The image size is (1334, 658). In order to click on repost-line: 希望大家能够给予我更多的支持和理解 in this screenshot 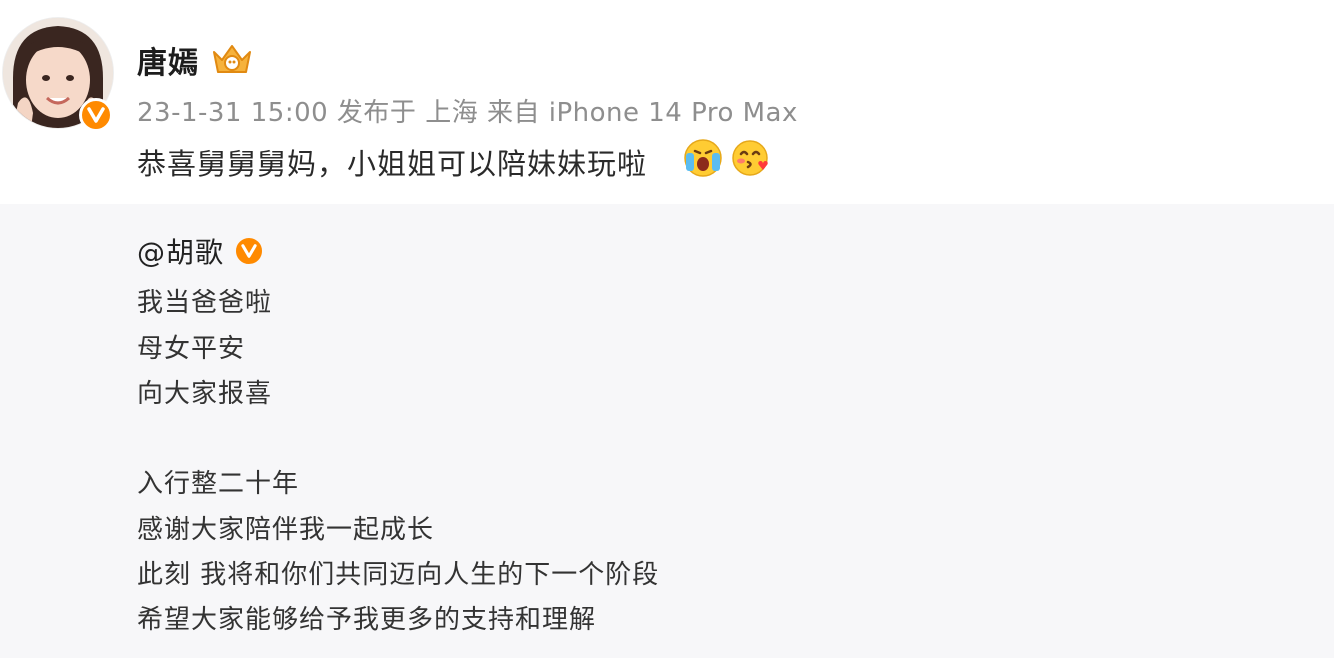, I will do `click(367, 620)`.